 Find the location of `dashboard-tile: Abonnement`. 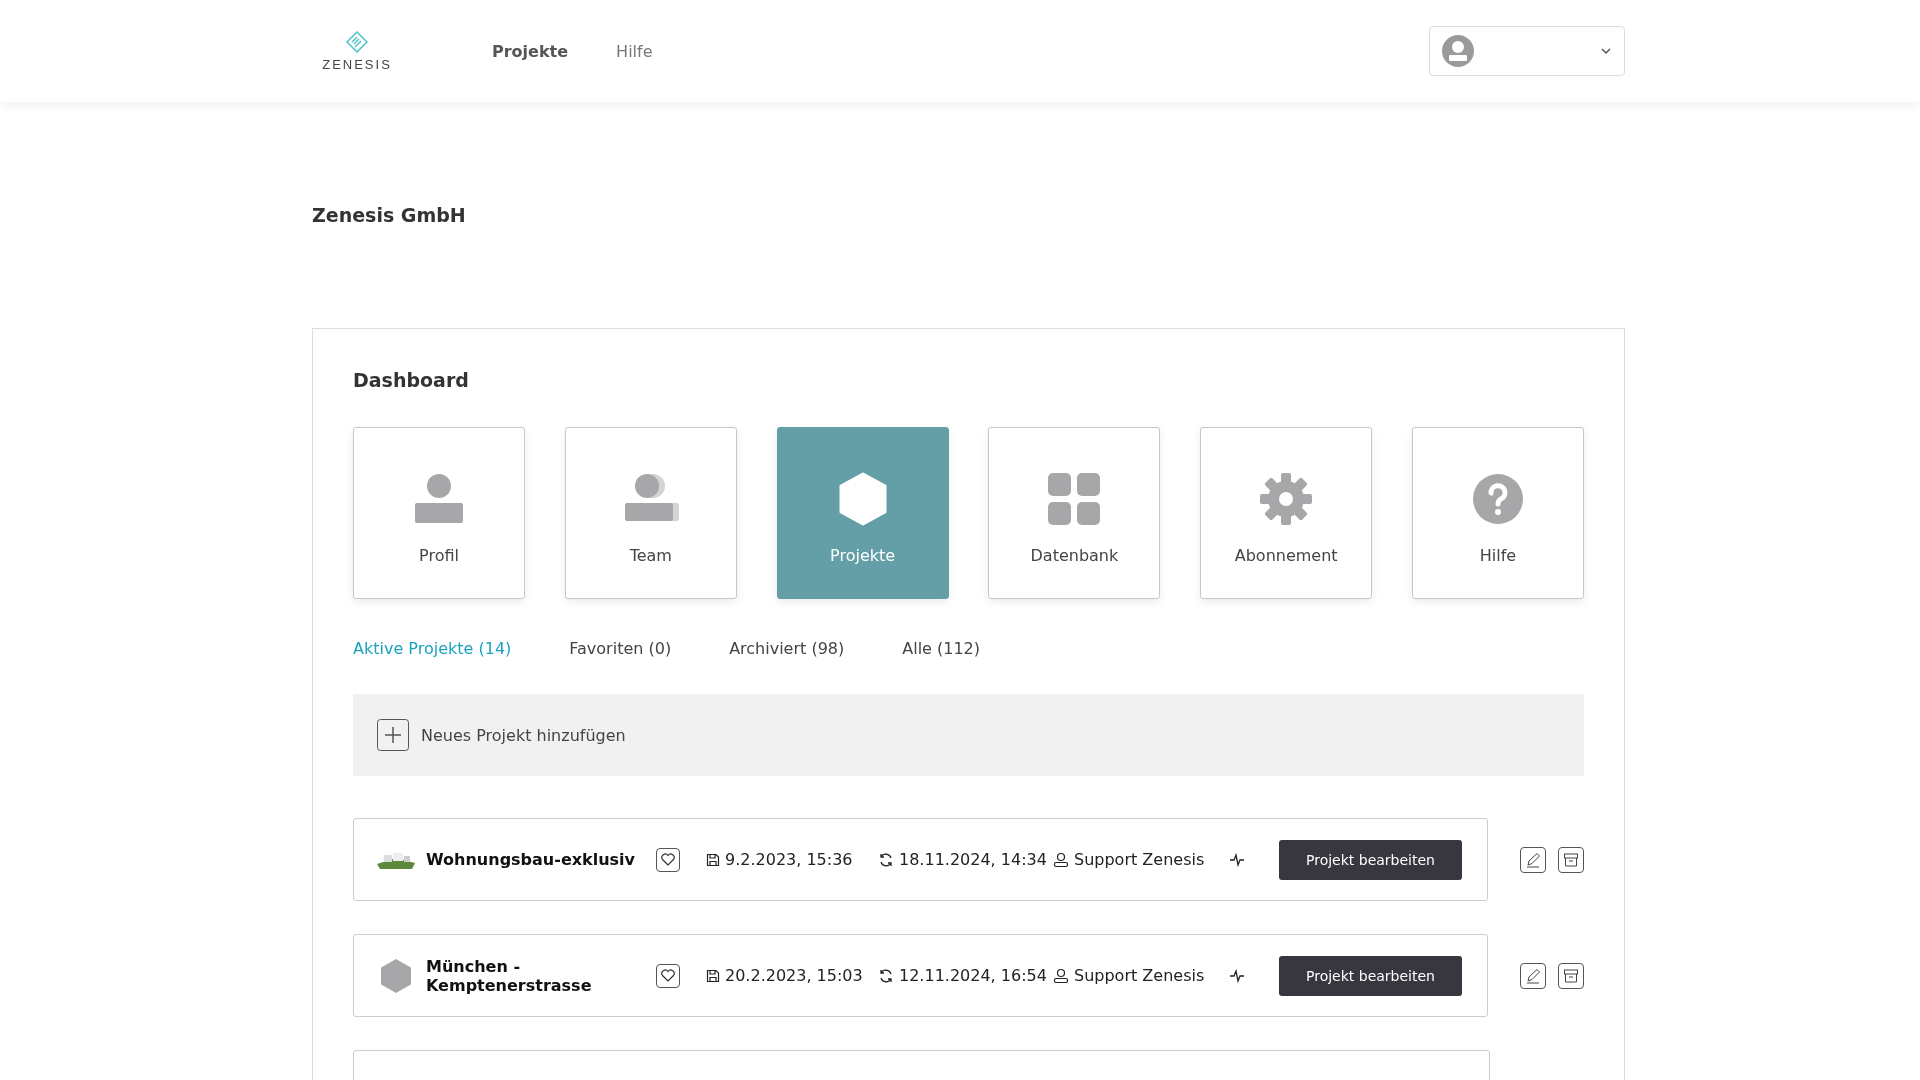

dashboard-tile: Abonnement is located at coordinates (1286, 513).